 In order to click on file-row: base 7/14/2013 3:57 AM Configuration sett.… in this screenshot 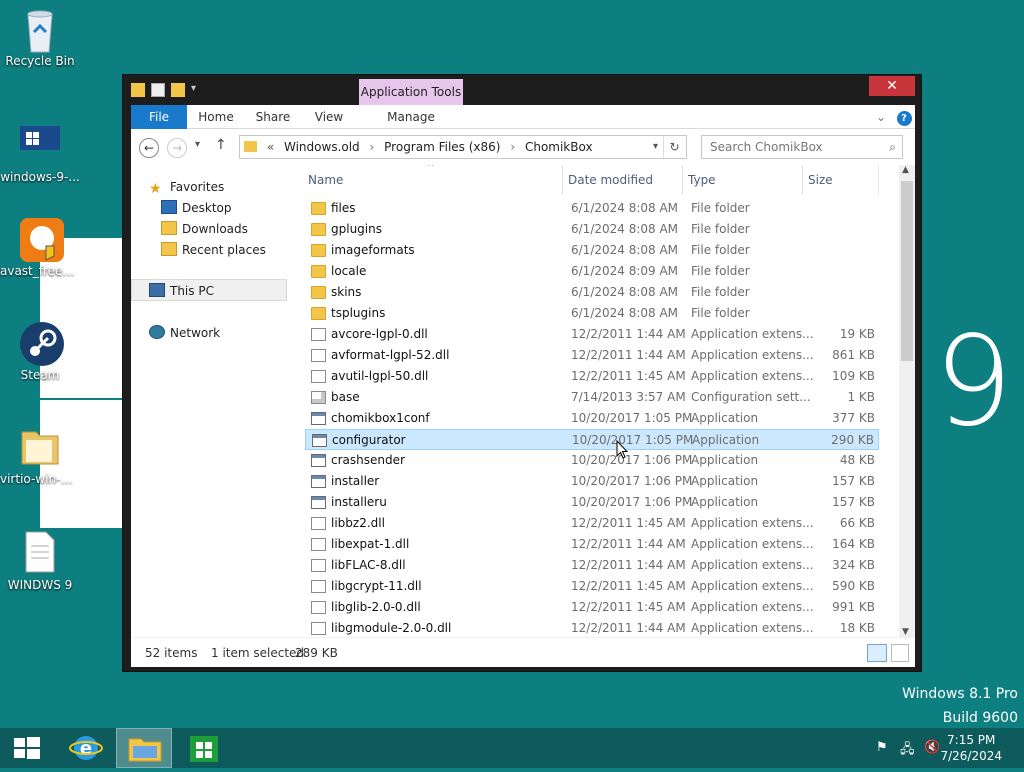, I will do `click(592, 397)`.